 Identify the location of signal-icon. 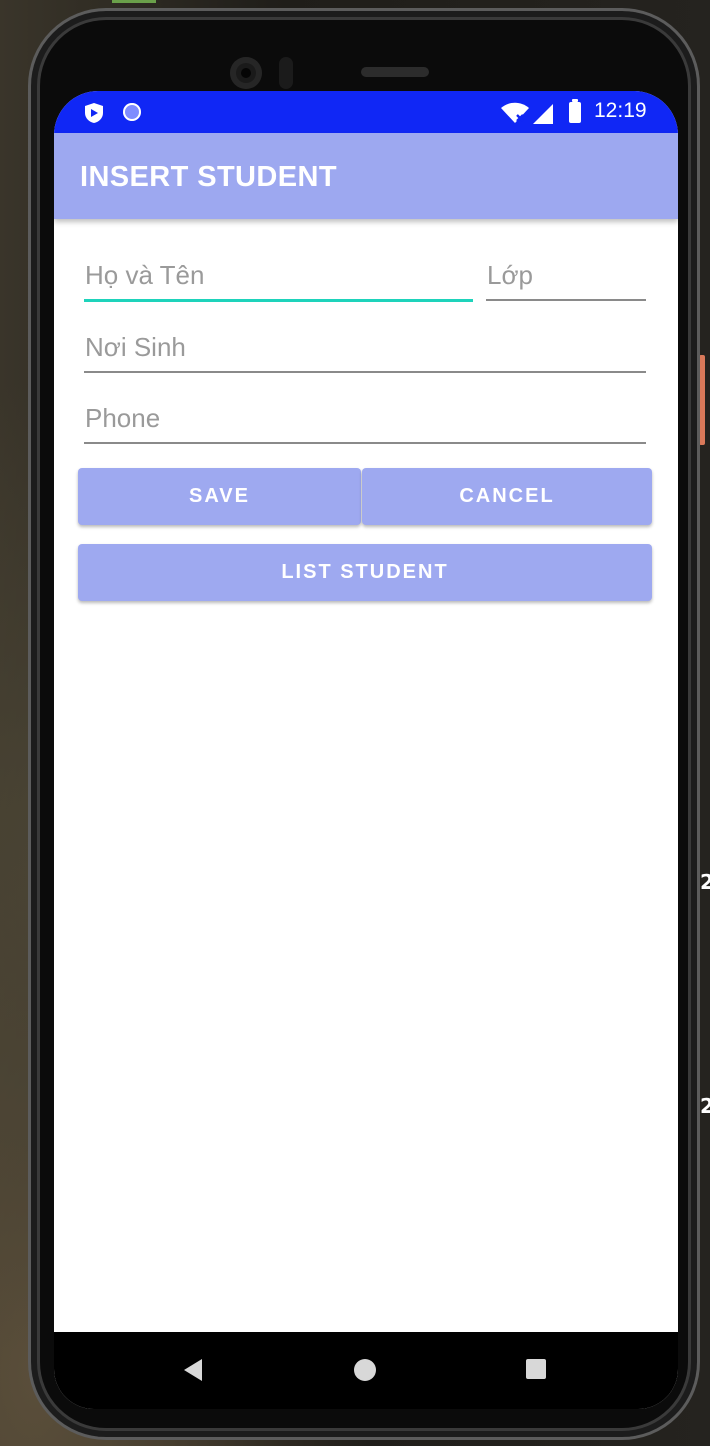
(543, 114).